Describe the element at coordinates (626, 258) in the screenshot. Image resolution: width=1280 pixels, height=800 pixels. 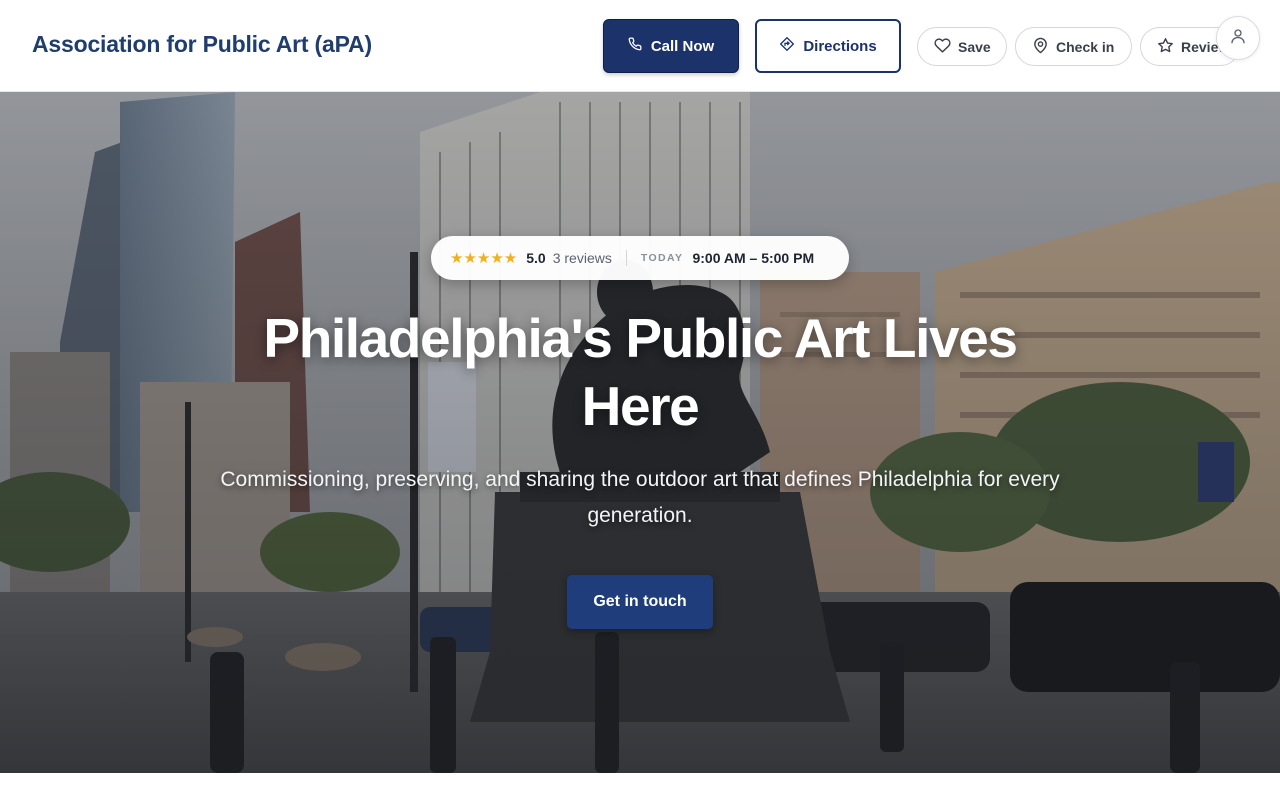
I see `badge-divider` at that location.